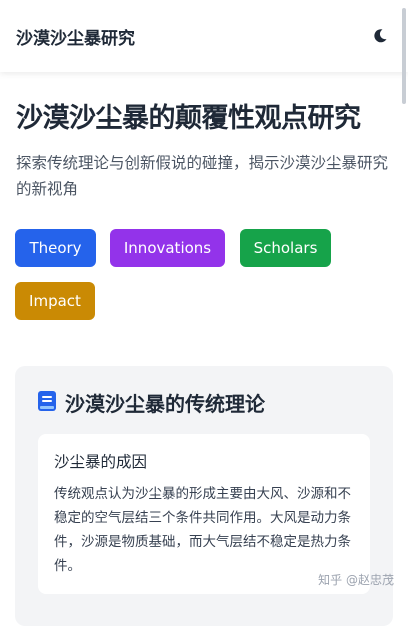  I want to click on card-title: 沙尘暴的成因, so click(101, 462).